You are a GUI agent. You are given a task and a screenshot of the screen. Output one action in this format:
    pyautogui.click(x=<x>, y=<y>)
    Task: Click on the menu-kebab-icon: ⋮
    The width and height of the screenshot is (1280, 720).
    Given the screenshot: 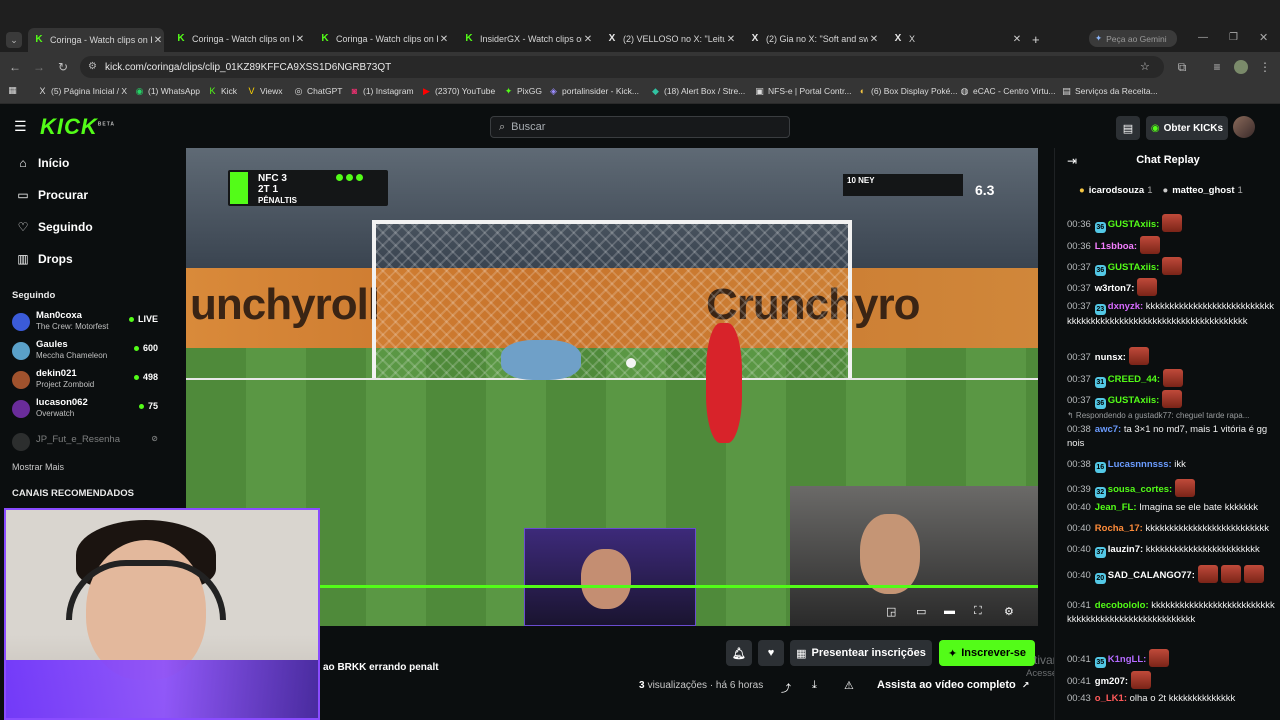 What is the action you would take?
    pyautogui.click(x=1265, y=67)
    